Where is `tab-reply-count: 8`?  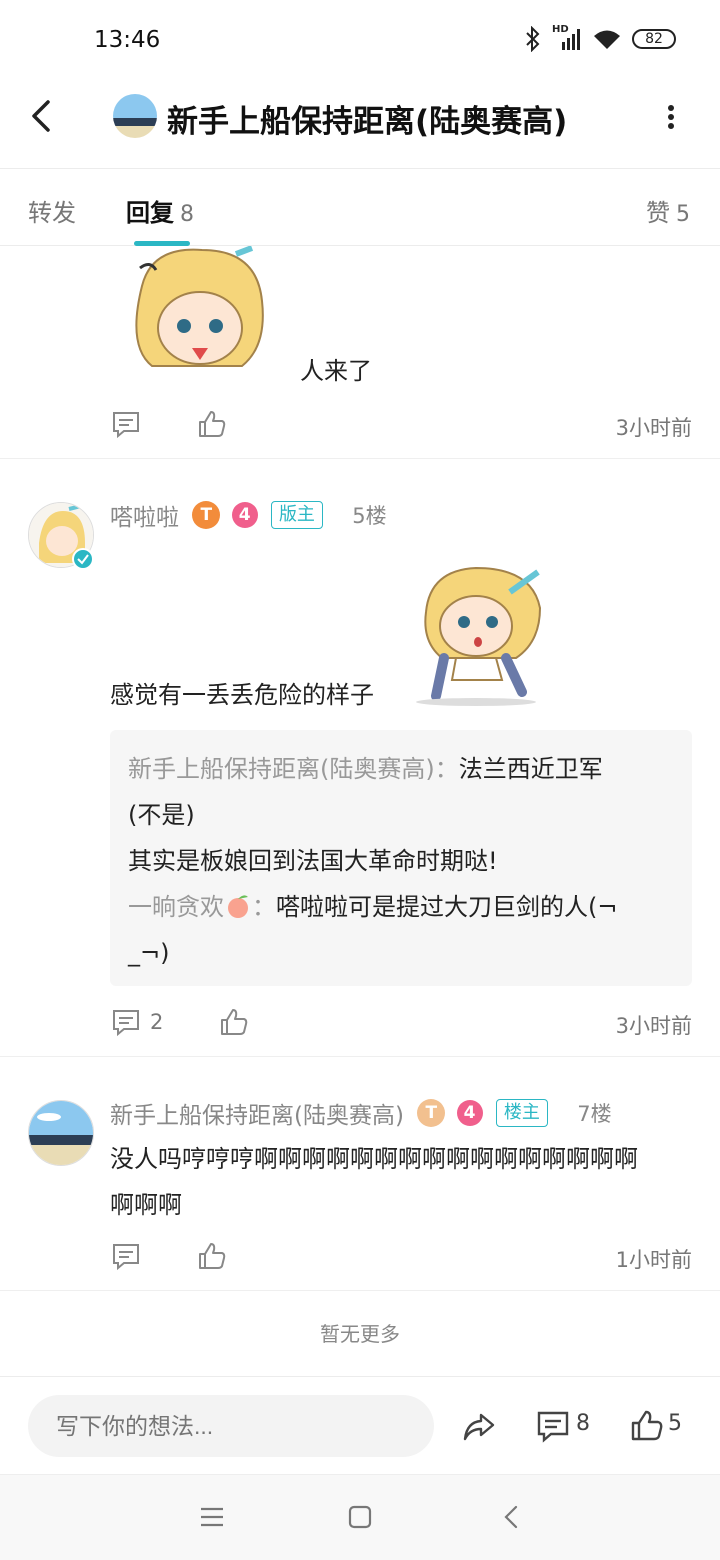
tab-reply-count: 8 is located at coordinates (187, 214).